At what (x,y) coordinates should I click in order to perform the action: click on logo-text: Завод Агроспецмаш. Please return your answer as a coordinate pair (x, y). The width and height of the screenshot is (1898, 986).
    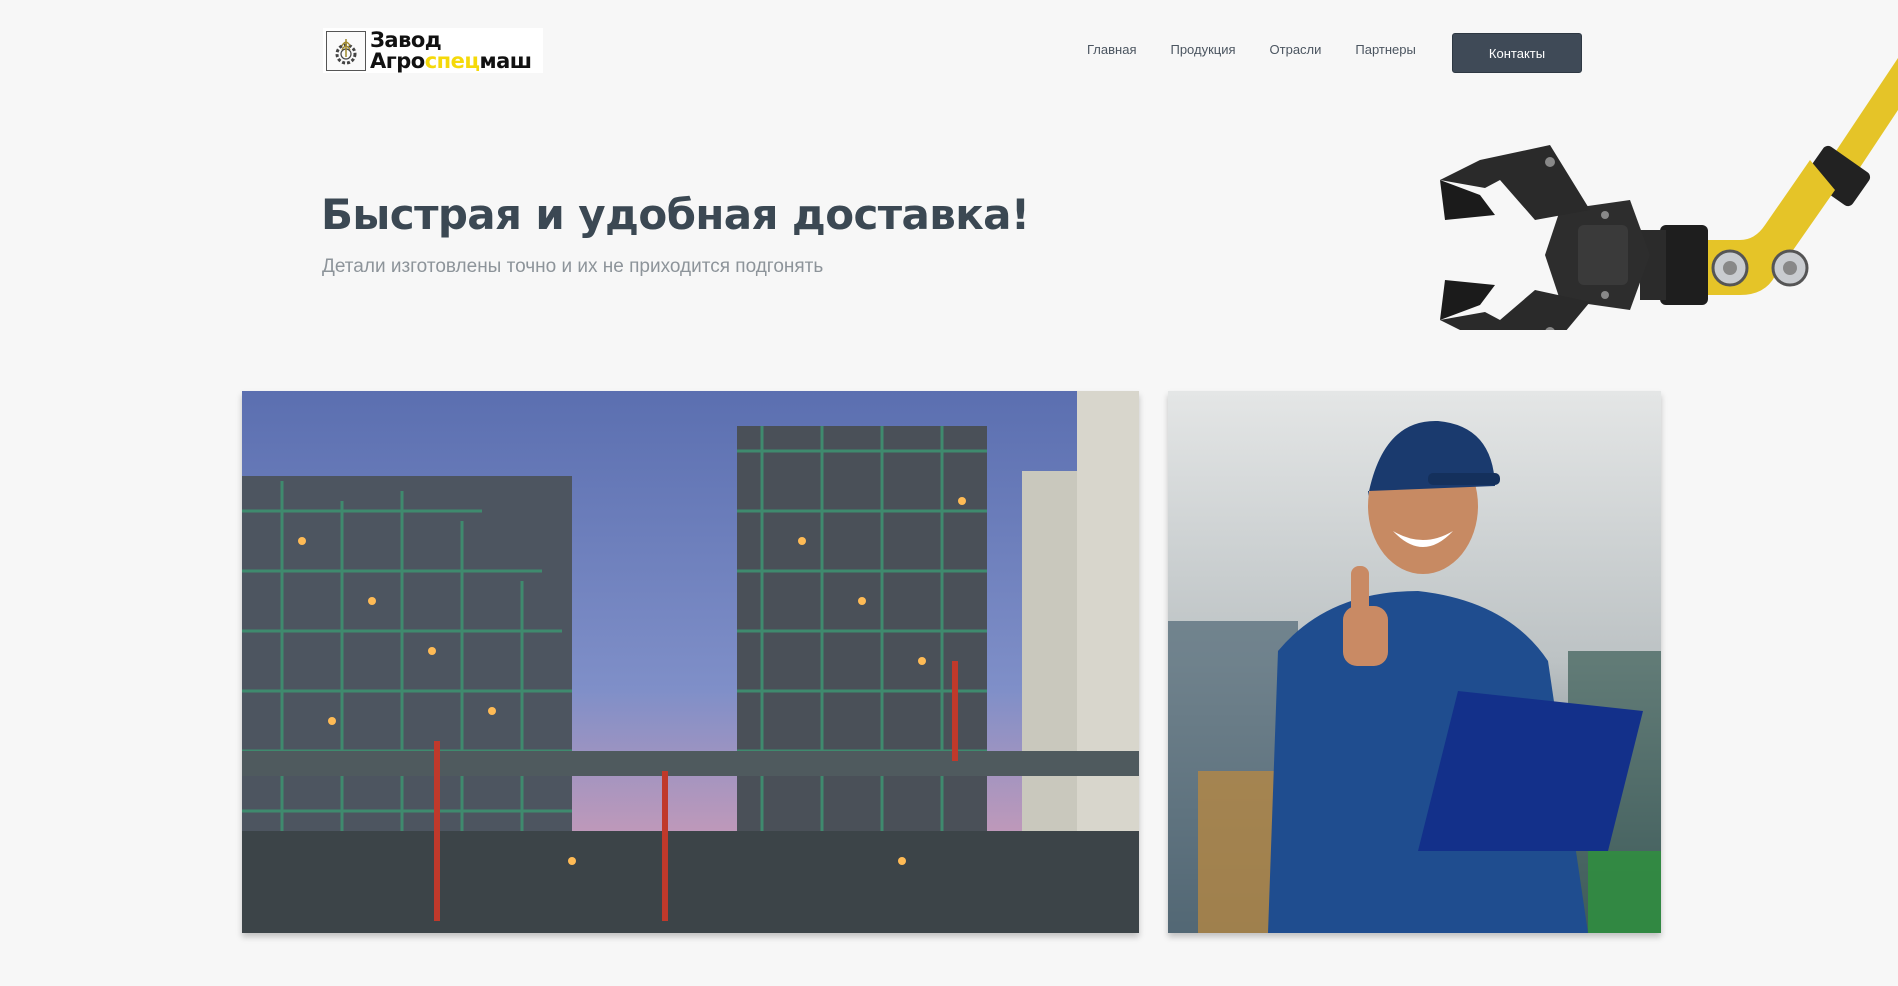
    Looking at the image, I should click on (451, 50).